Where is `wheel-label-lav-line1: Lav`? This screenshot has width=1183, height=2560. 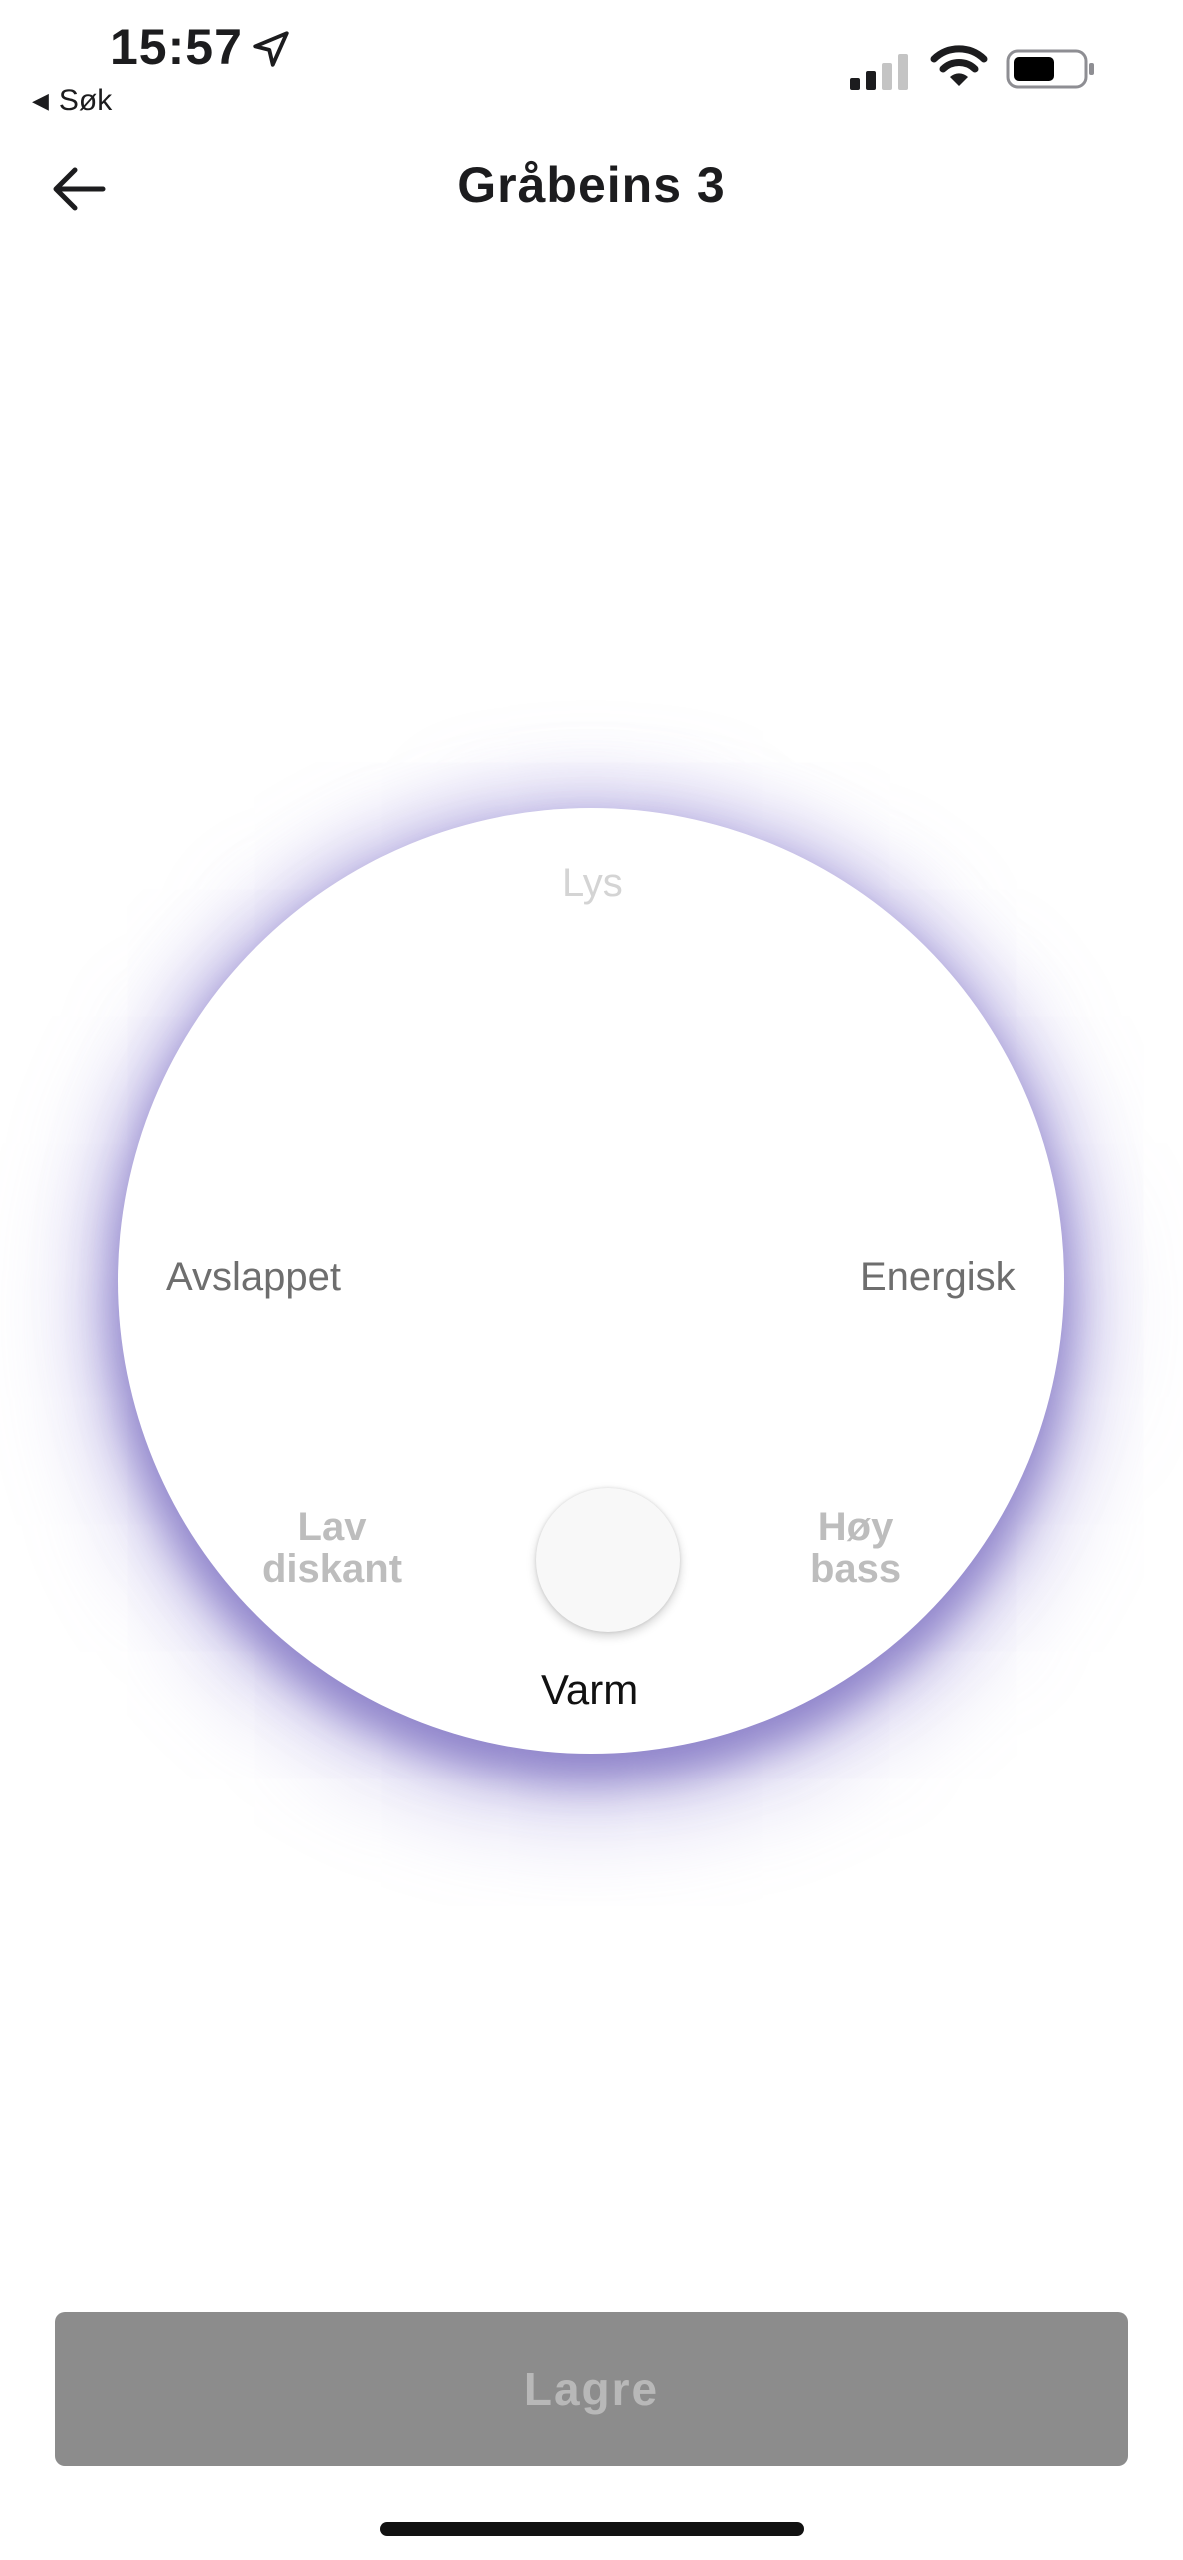 wheel-label-lav-line1: Lav is located at coordinates (332, 1527).